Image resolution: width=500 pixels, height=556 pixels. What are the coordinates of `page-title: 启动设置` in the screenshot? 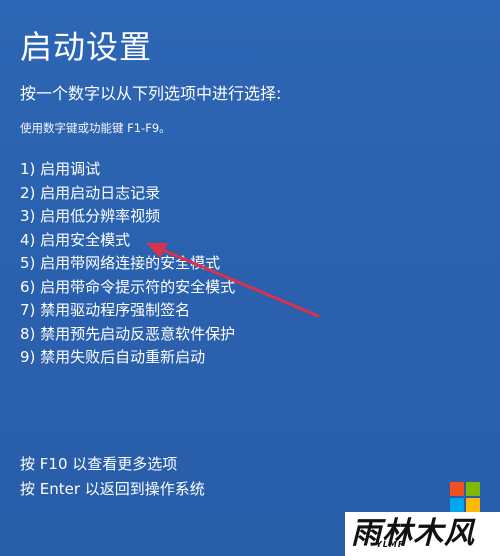 It's located at (86, 47).